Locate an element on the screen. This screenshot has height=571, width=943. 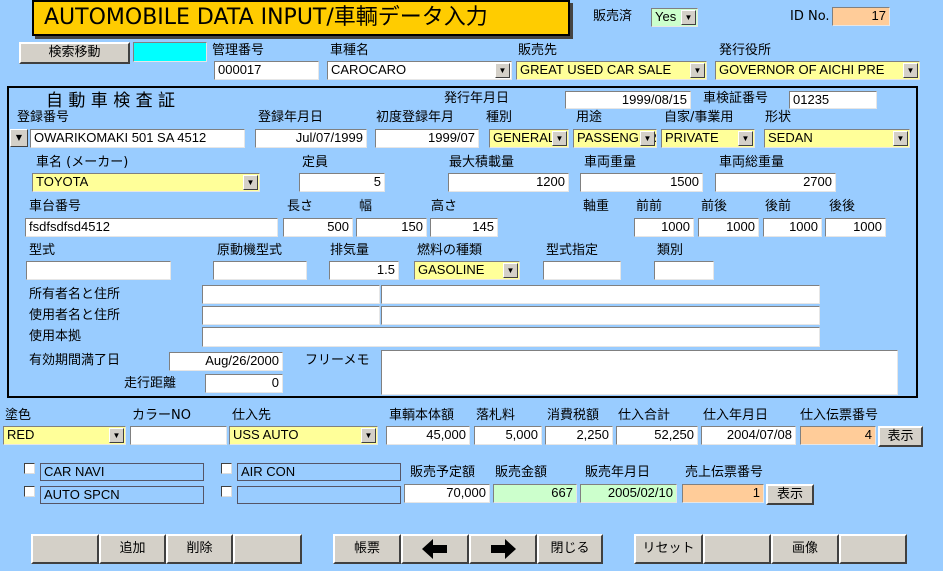
reg-no-field: OWARIKOMAKI 501 SA 4512 is located at coordinates (137, 138).